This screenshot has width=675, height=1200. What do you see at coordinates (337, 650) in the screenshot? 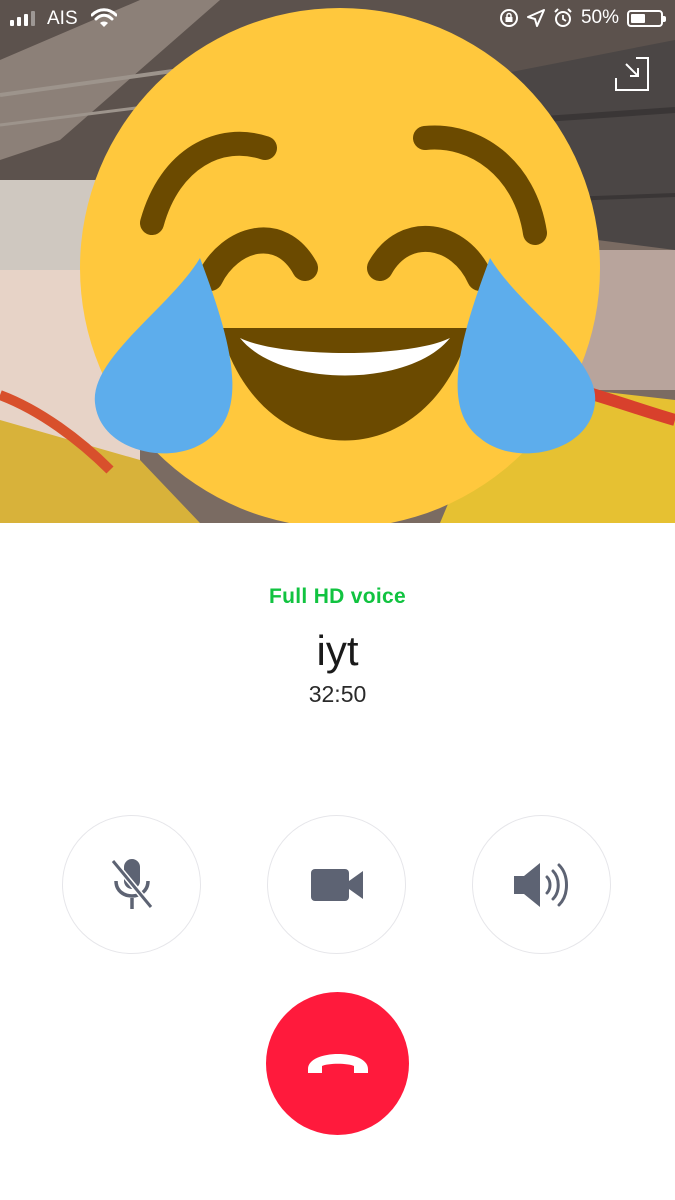
I see `contact-name: iyt` at bounding box center [337, 650].